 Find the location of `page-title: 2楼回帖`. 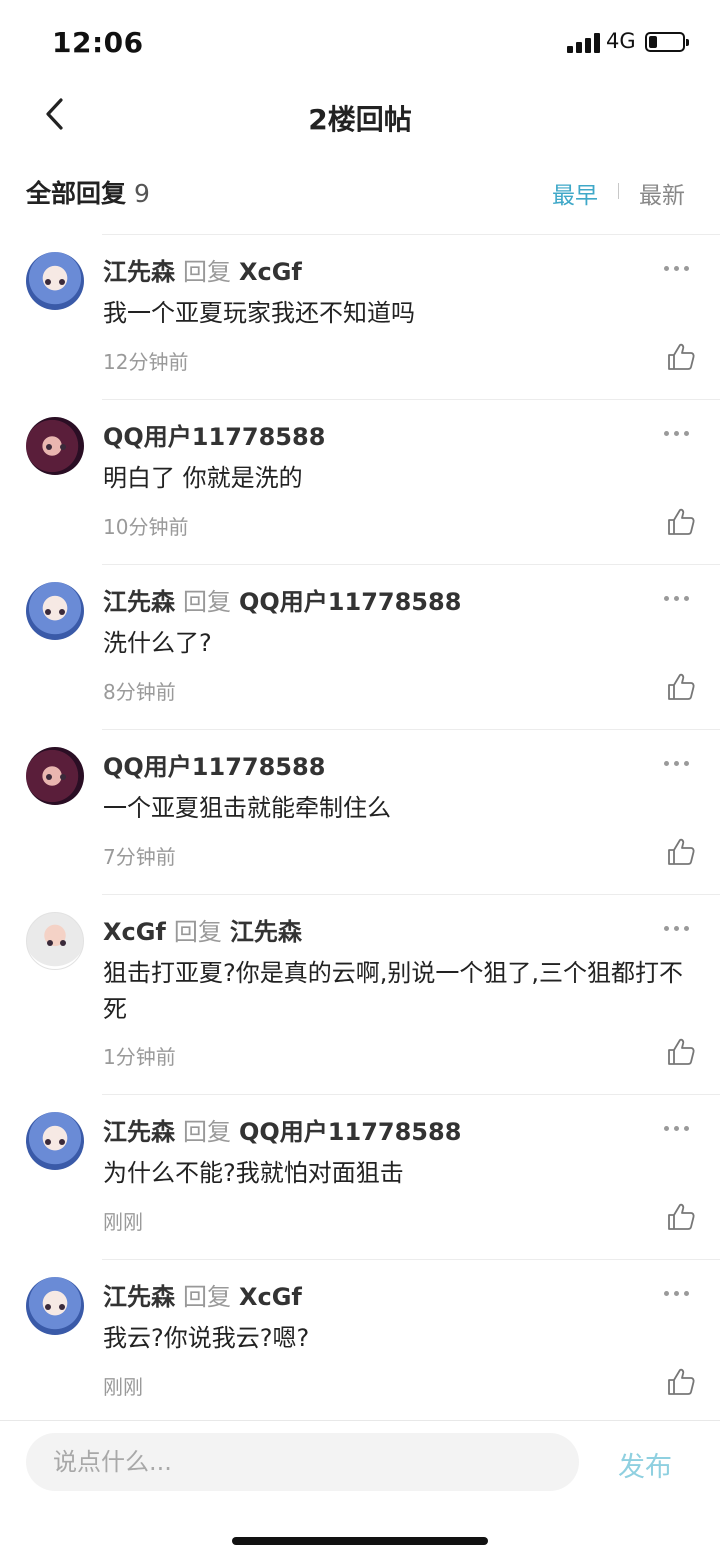

page-title: 2楼回帖 is located at coordinates (360, 119).